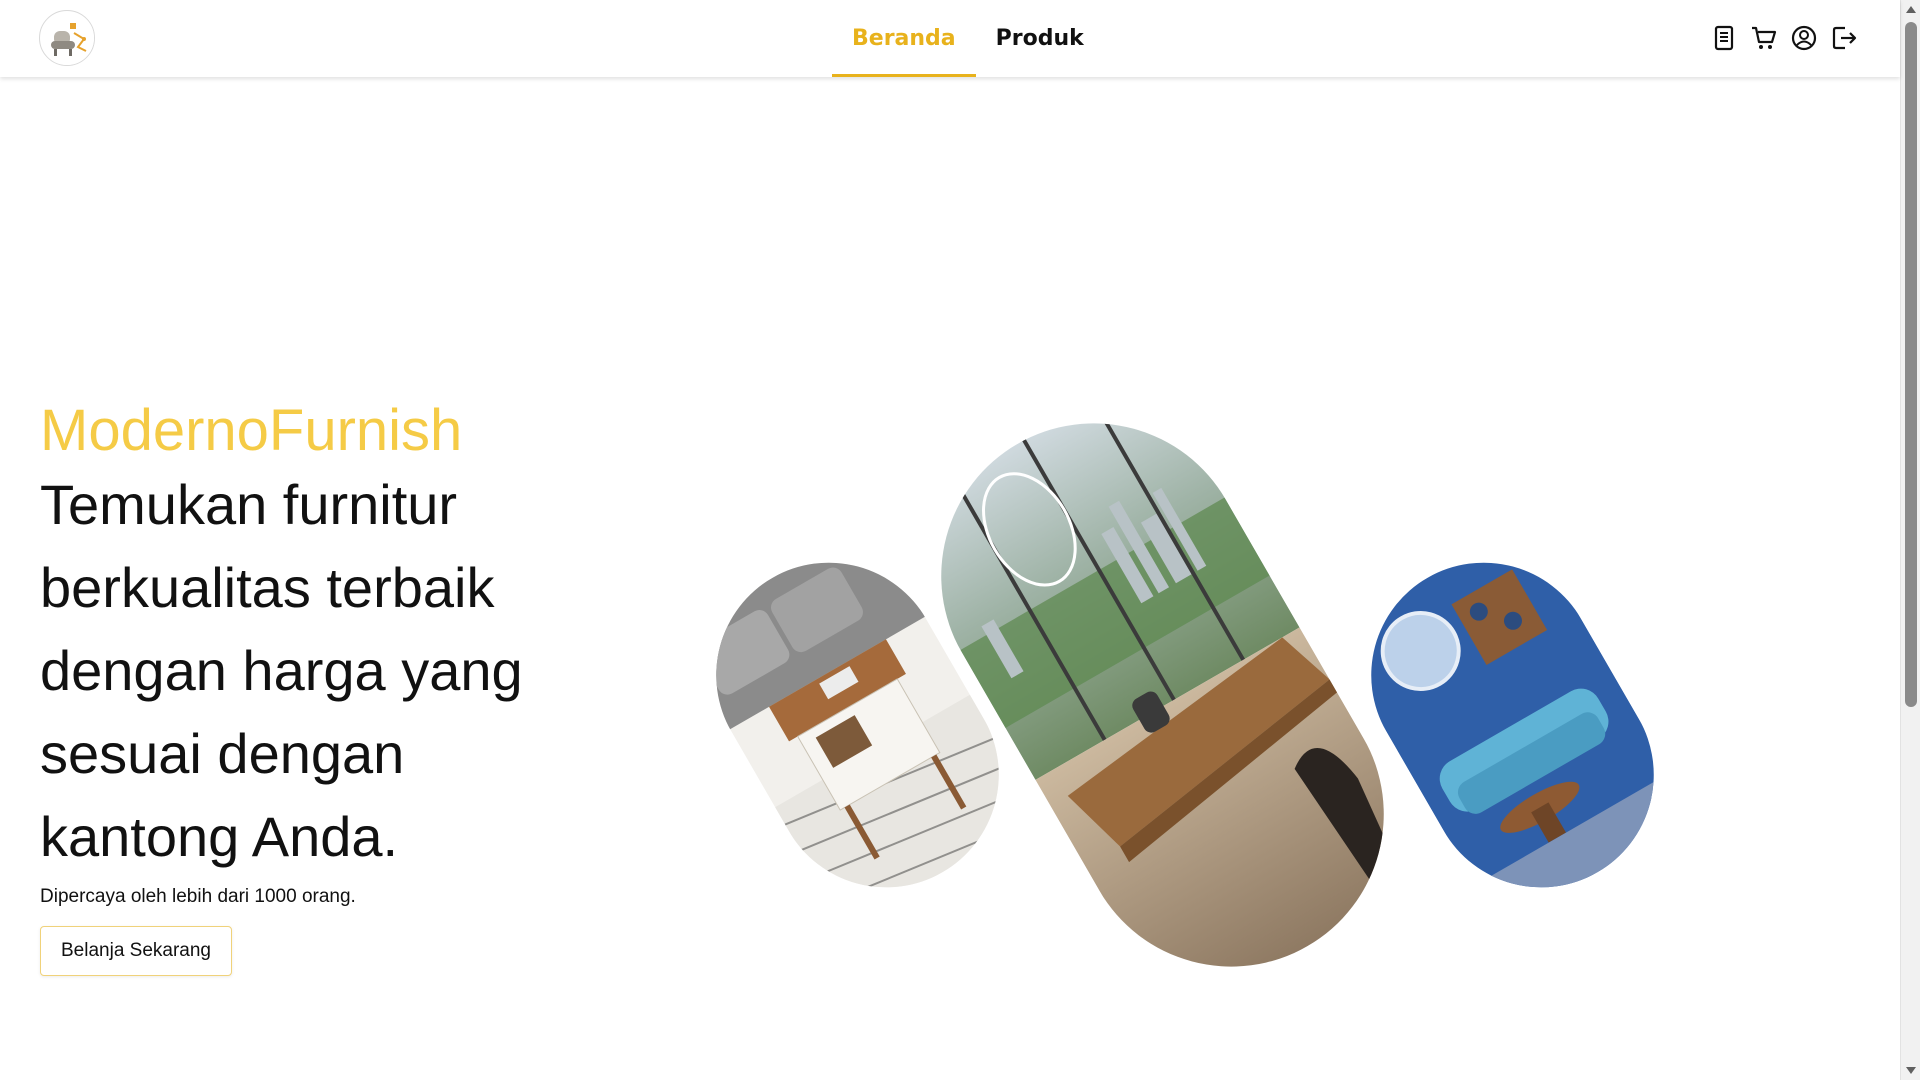 This screenshot has width=1920, height=1080. What do you see at coordinates (251, 430) in the screenshot?
I see `brand-name: ModernoFurnish` at bounding box center [251, 430].